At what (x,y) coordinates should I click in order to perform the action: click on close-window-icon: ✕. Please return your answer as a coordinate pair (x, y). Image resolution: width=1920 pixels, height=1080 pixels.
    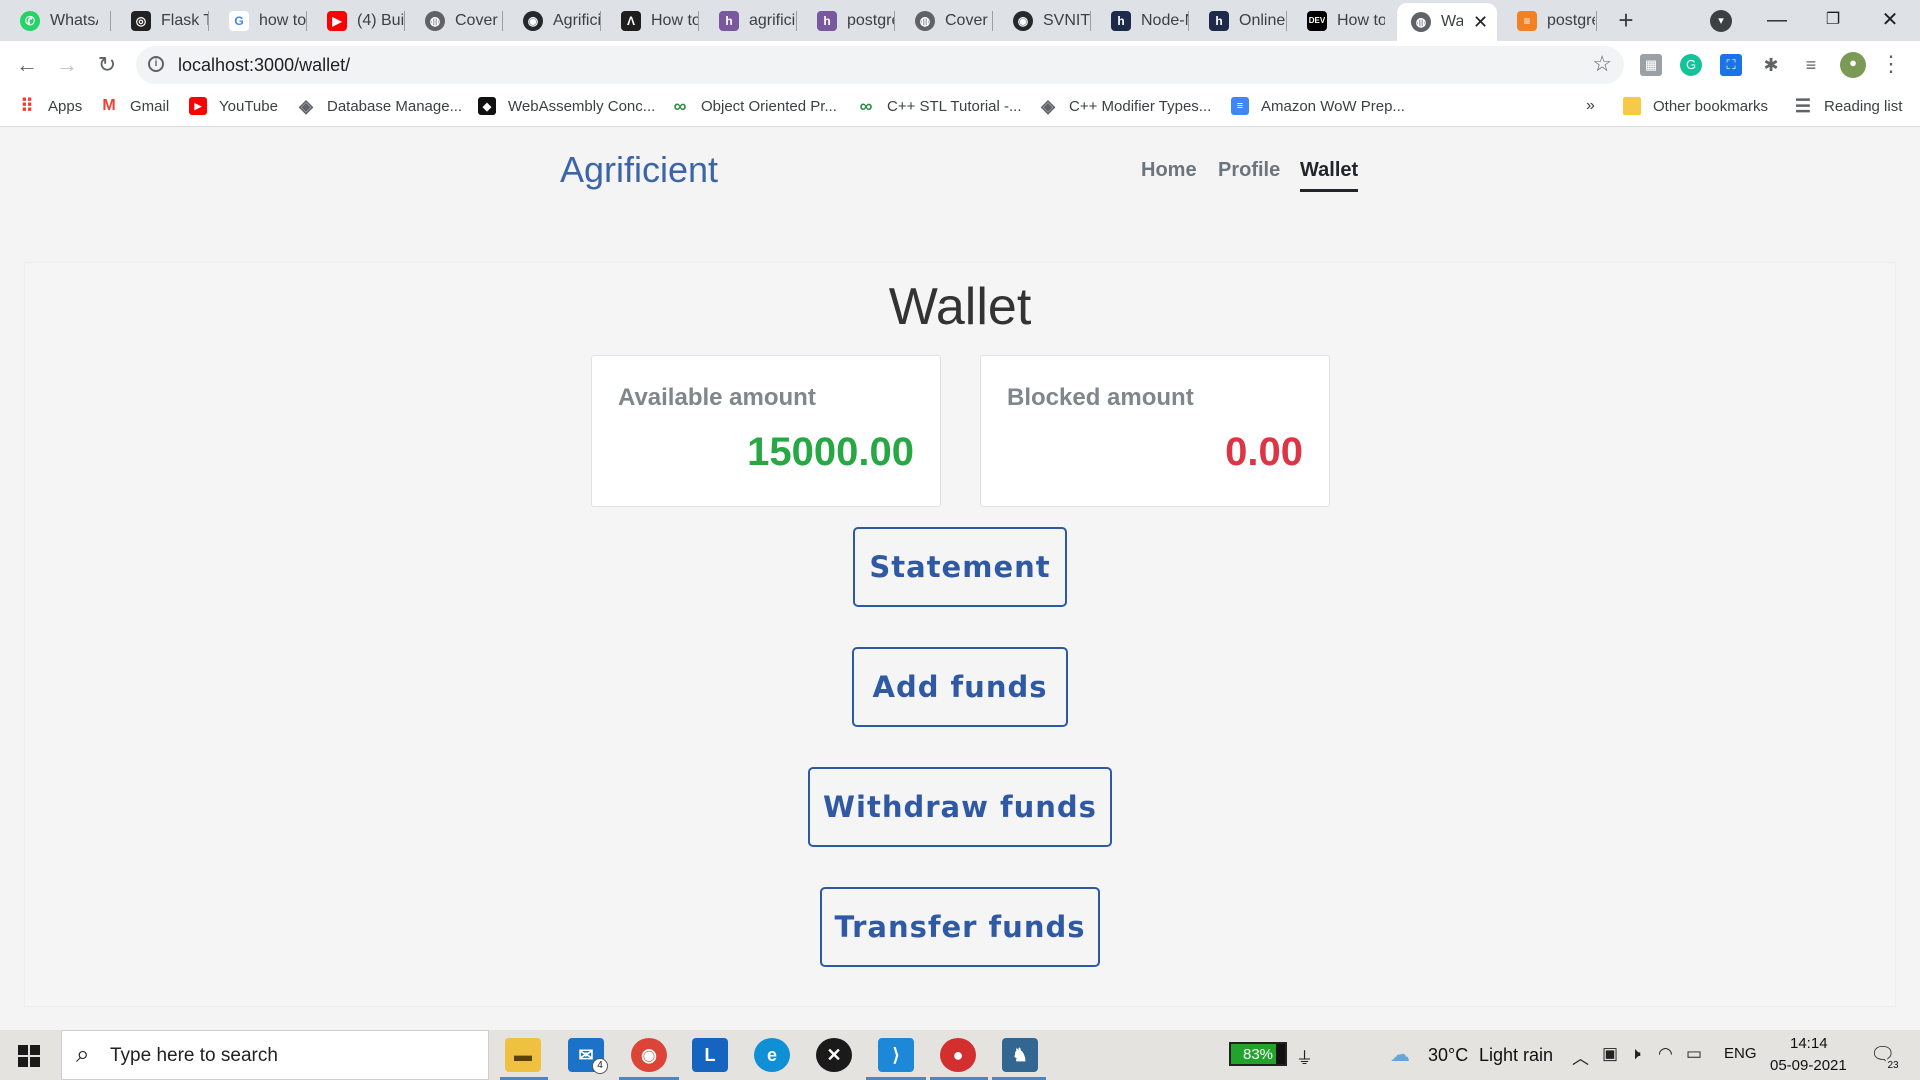
    Looking at the image, I should click on (1890, 20).